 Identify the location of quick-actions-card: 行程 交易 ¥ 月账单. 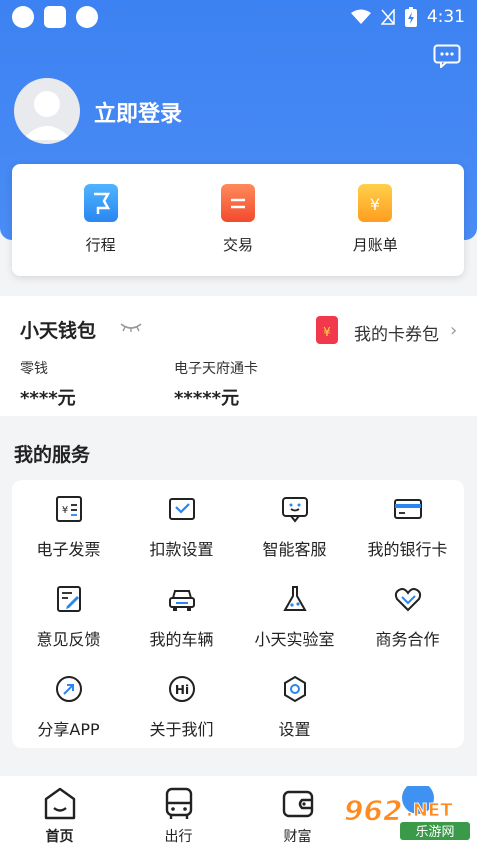
(238, 220).